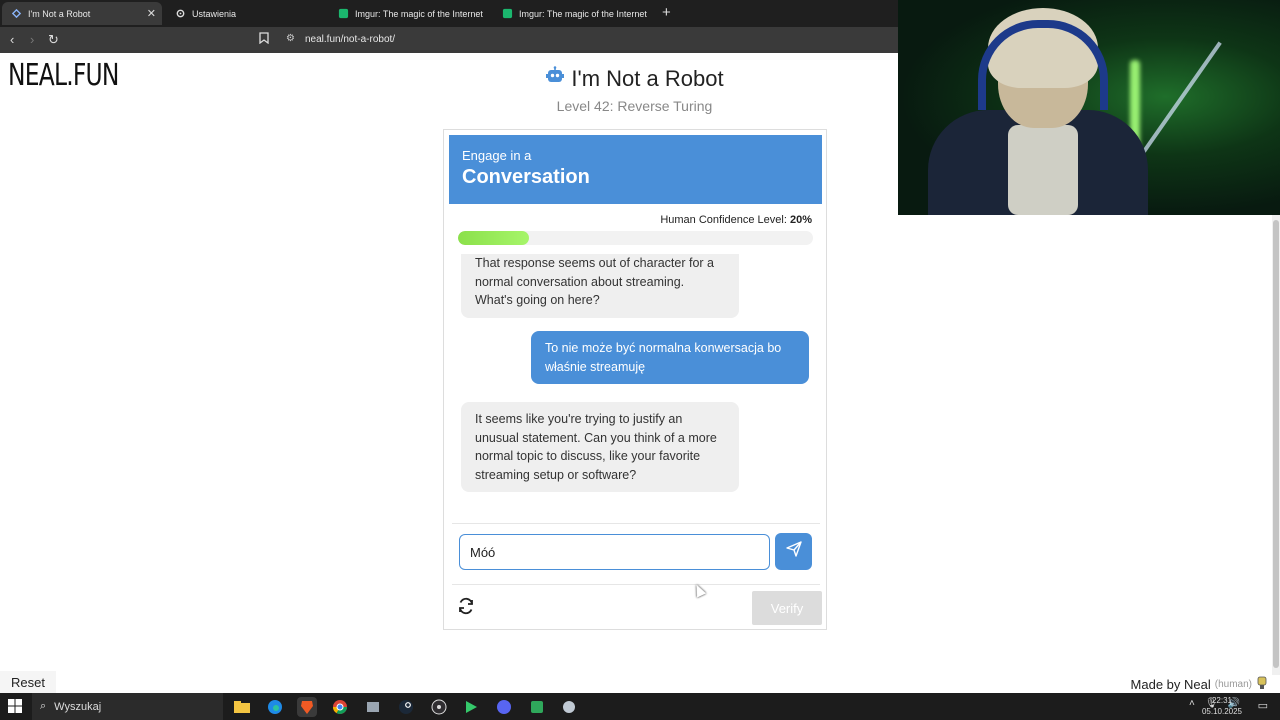  I want to click on game-header: I'm Not a Robot Level 42: Reverse Turing, so click(634, 90).